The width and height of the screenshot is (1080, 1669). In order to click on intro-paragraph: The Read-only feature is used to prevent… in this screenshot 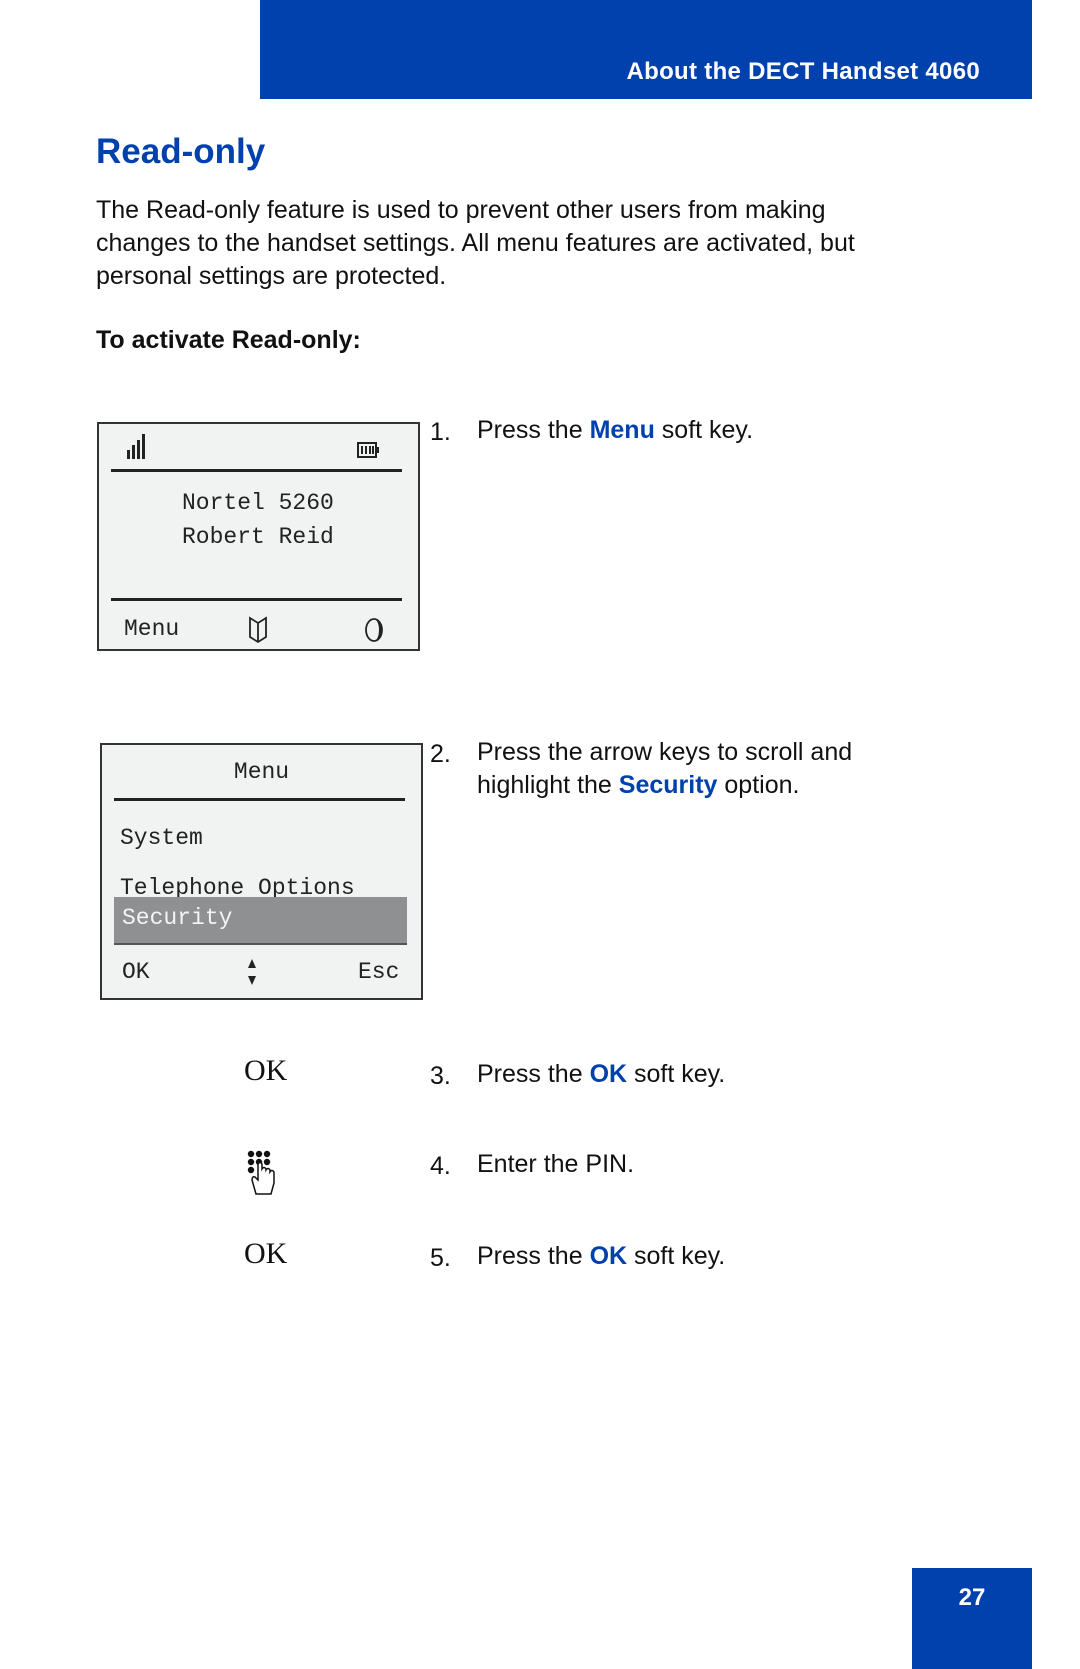, I will do `click(526, 243)`.